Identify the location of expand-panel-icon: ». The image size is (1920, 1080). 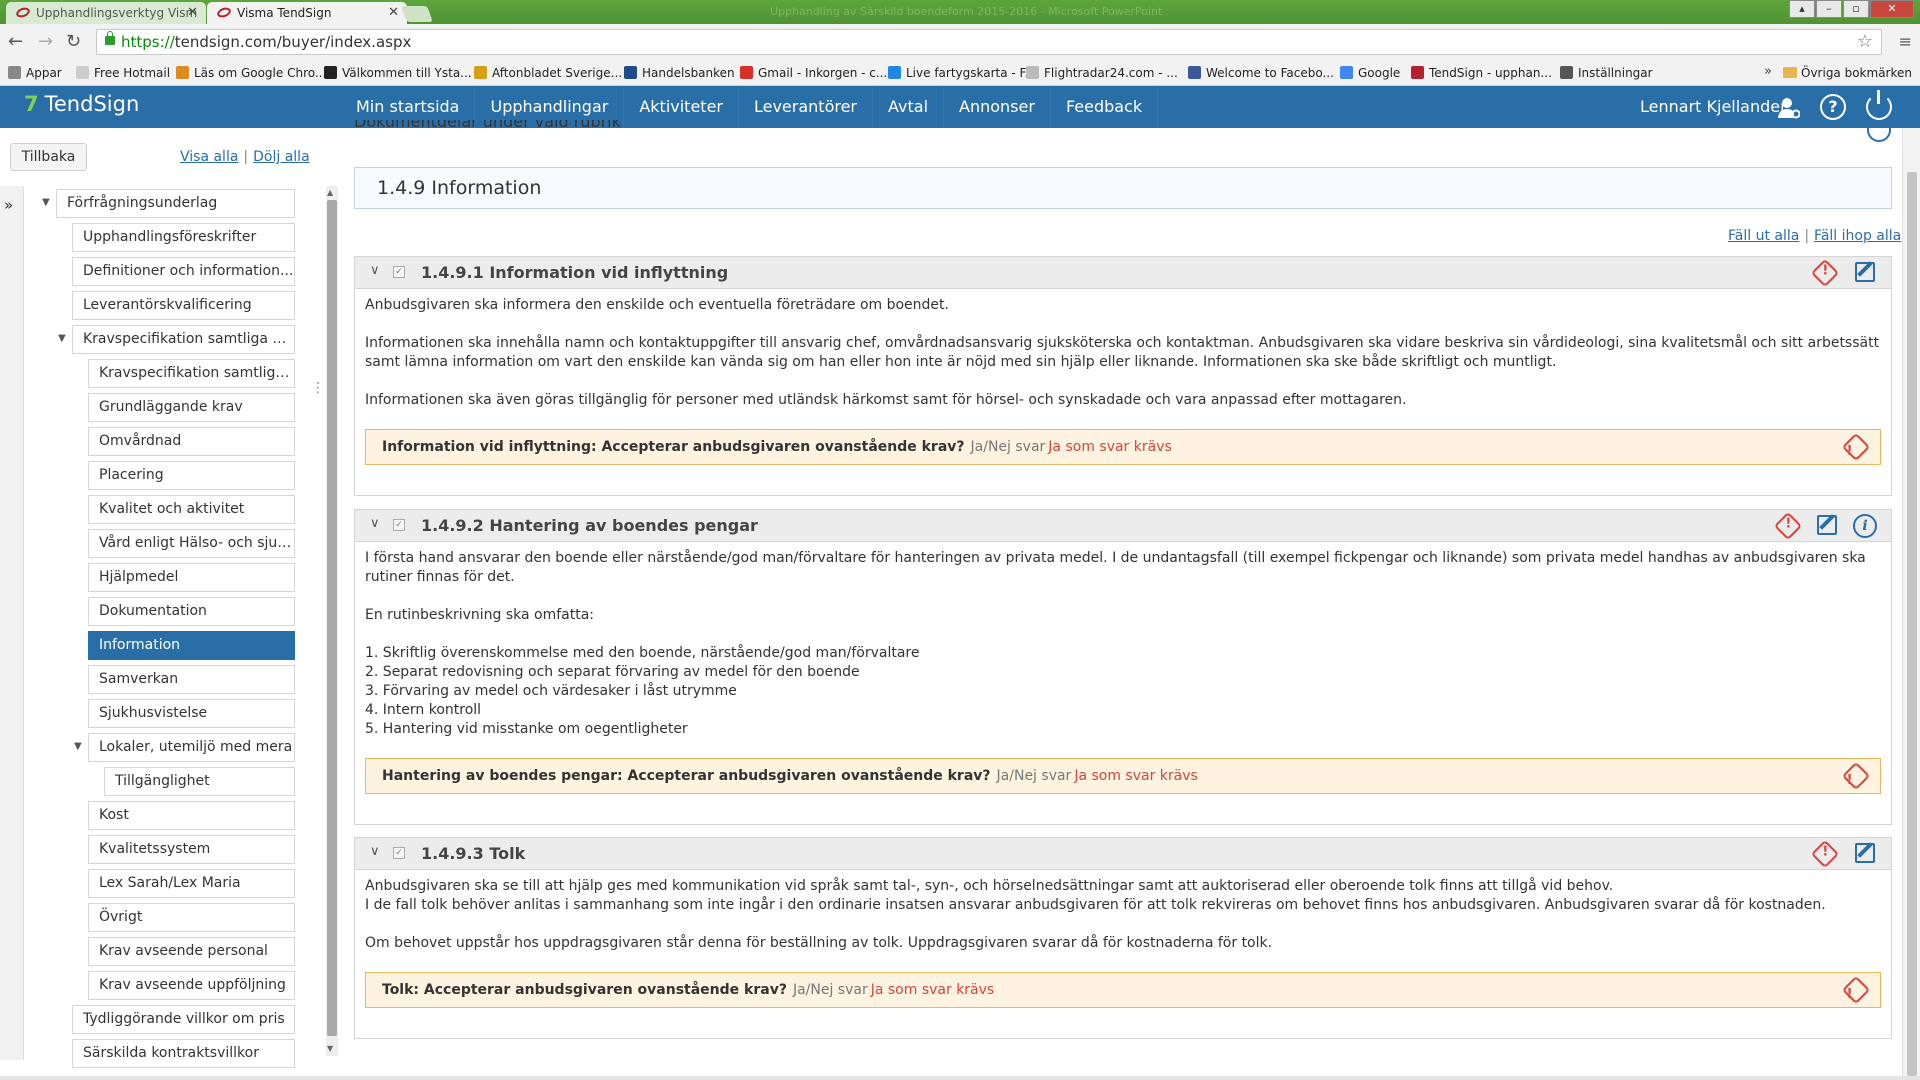
(8, 205).